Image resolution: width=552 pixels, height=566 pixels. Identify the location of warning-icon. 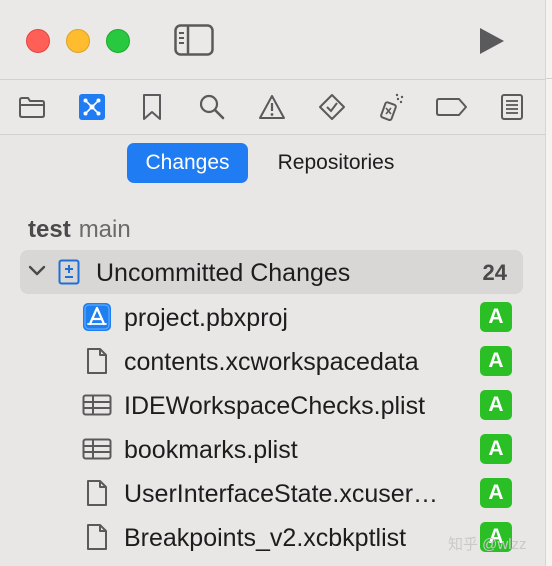
(272, 107).